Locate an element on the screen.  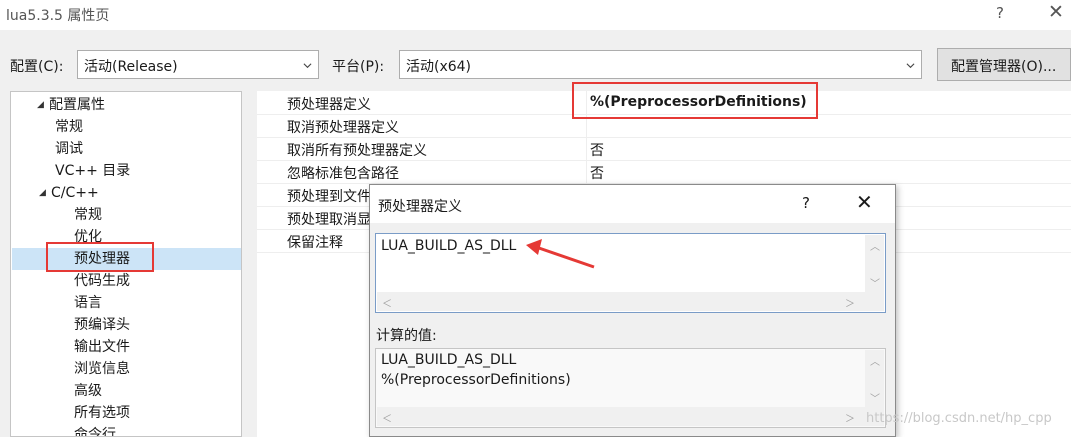
dialog-title-bar: 预处理器定义 ? ✕ is located at coordinates (632, 204).